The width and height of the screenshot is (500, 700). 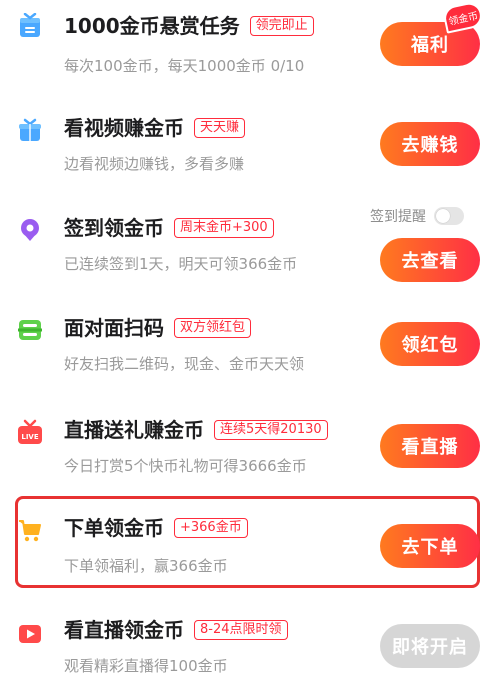 I want to click on task-desc: 下单领福利，赢366金币, so click(x=146, y=566).